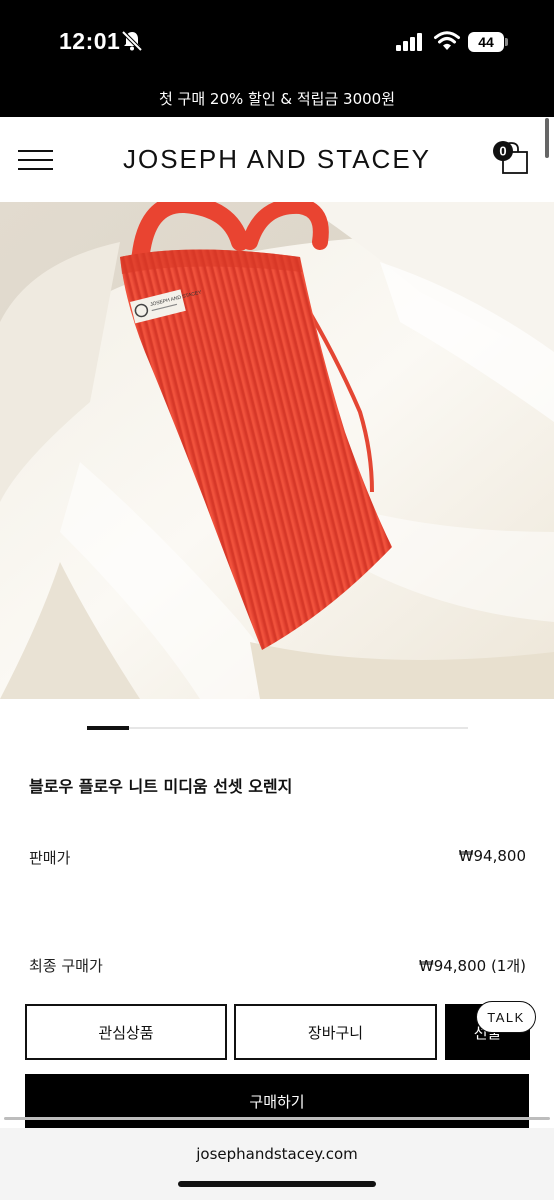 Image resolution: width=554 pixels, height=1200 pixels. I want to click on image-slider-active-indicator, so click(108, 728).